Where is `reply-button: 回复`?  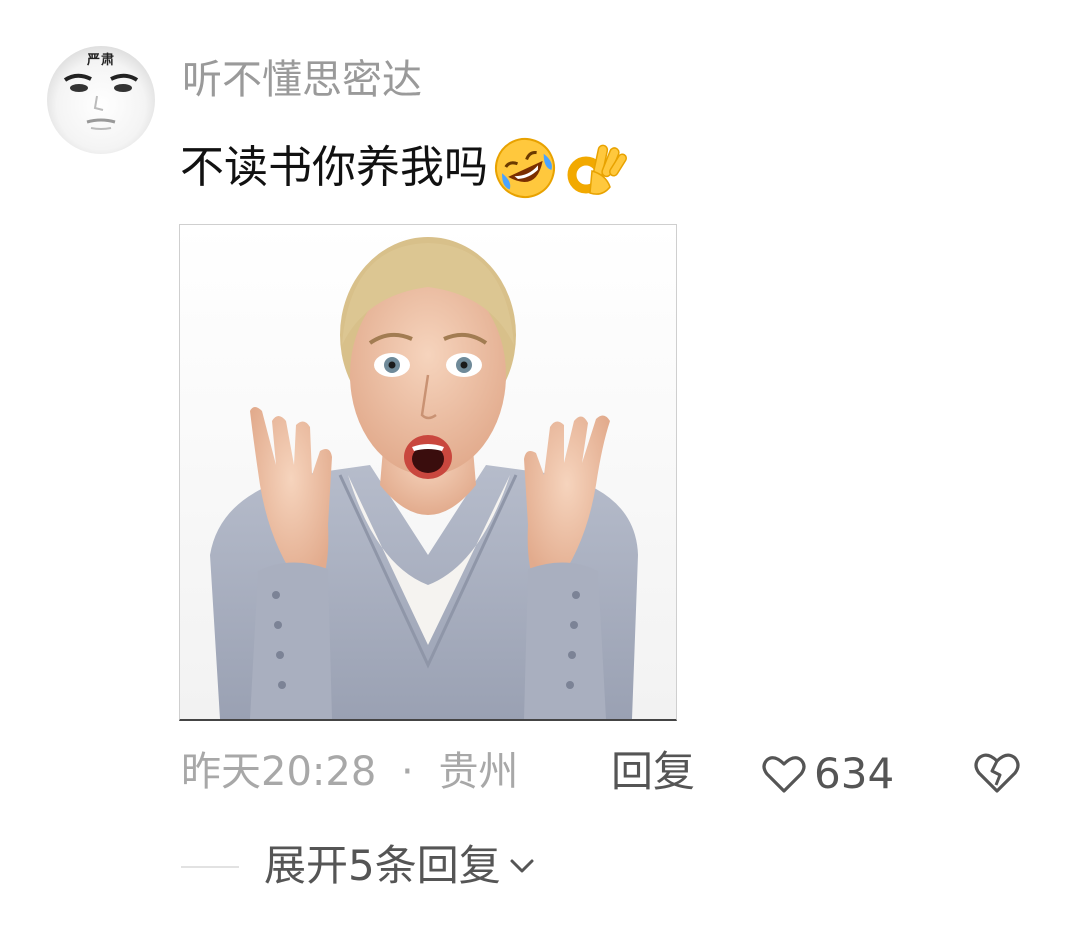 reply-button: 回复 is located at coordinates (653, 772).